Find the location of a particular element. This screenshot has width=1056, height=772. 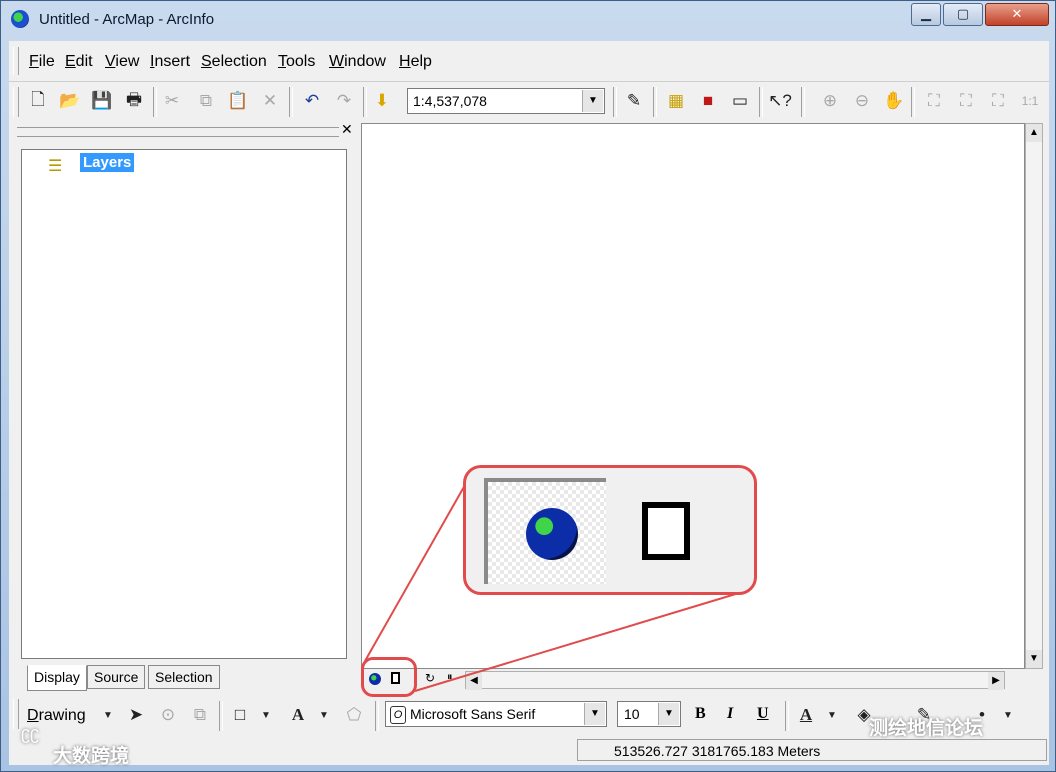

coordinate-readout: 513526.727 3181765.183 Meters is located at coordinates (812, 750).